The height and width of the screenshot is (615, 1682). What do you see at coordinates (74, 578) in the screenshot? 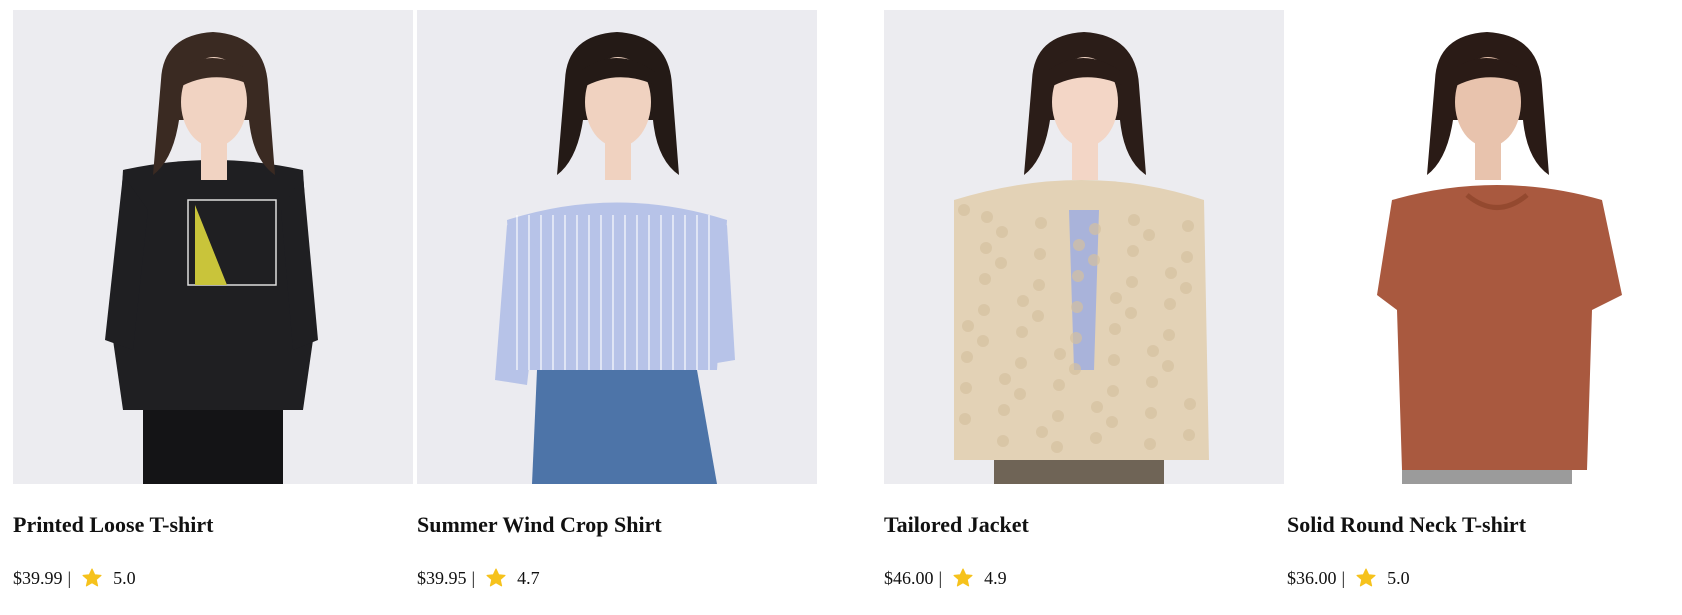
I see `product-meta: $39.99 | 5.0` at bounding box center [74, 578].